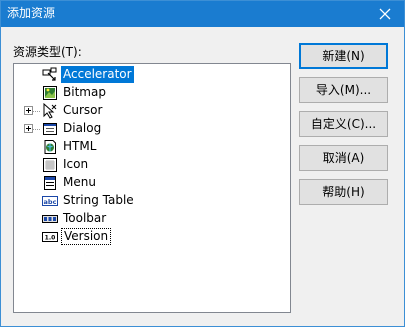  Describe the element at coordinates (85, 218) in the screenshot. I see `tree-item-label: Toolbar` at that location.